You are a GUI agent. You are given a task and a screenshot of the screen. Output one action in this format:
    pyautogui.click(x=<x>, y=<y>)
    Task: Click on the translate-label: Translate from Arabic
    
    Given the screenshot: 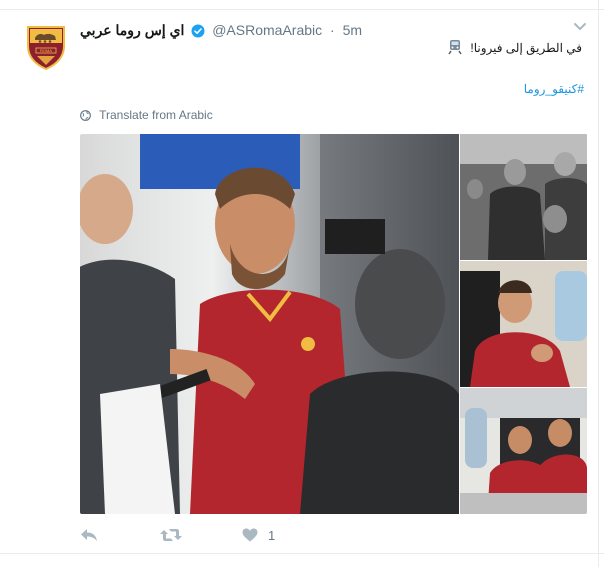 What is the action you would take?
    pyautogui.click(x=156, y=115)
    